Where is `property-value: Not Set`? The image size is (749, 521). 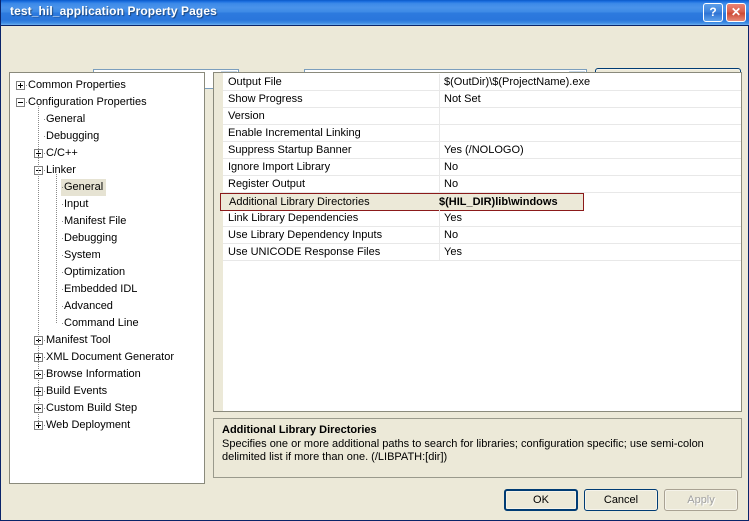 property-value: Not Set is located at coordinates (462, 99).